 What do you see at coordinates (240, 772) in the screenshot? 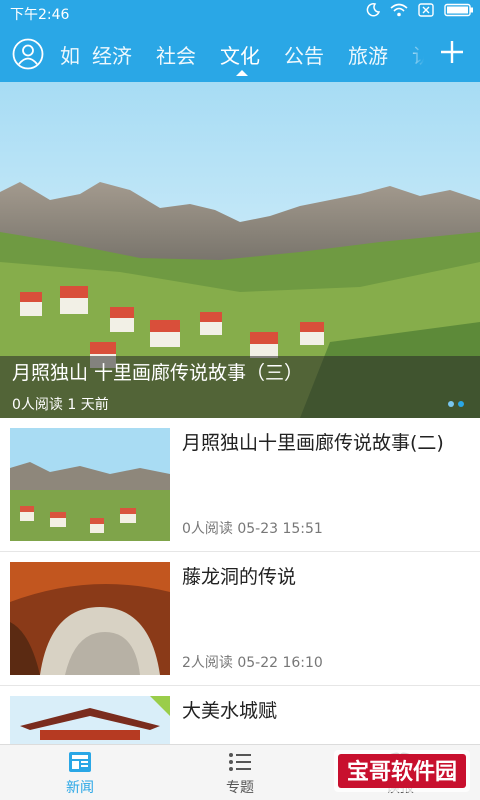
I see `tab-topics: 专题` at bounding box center [240, 772].